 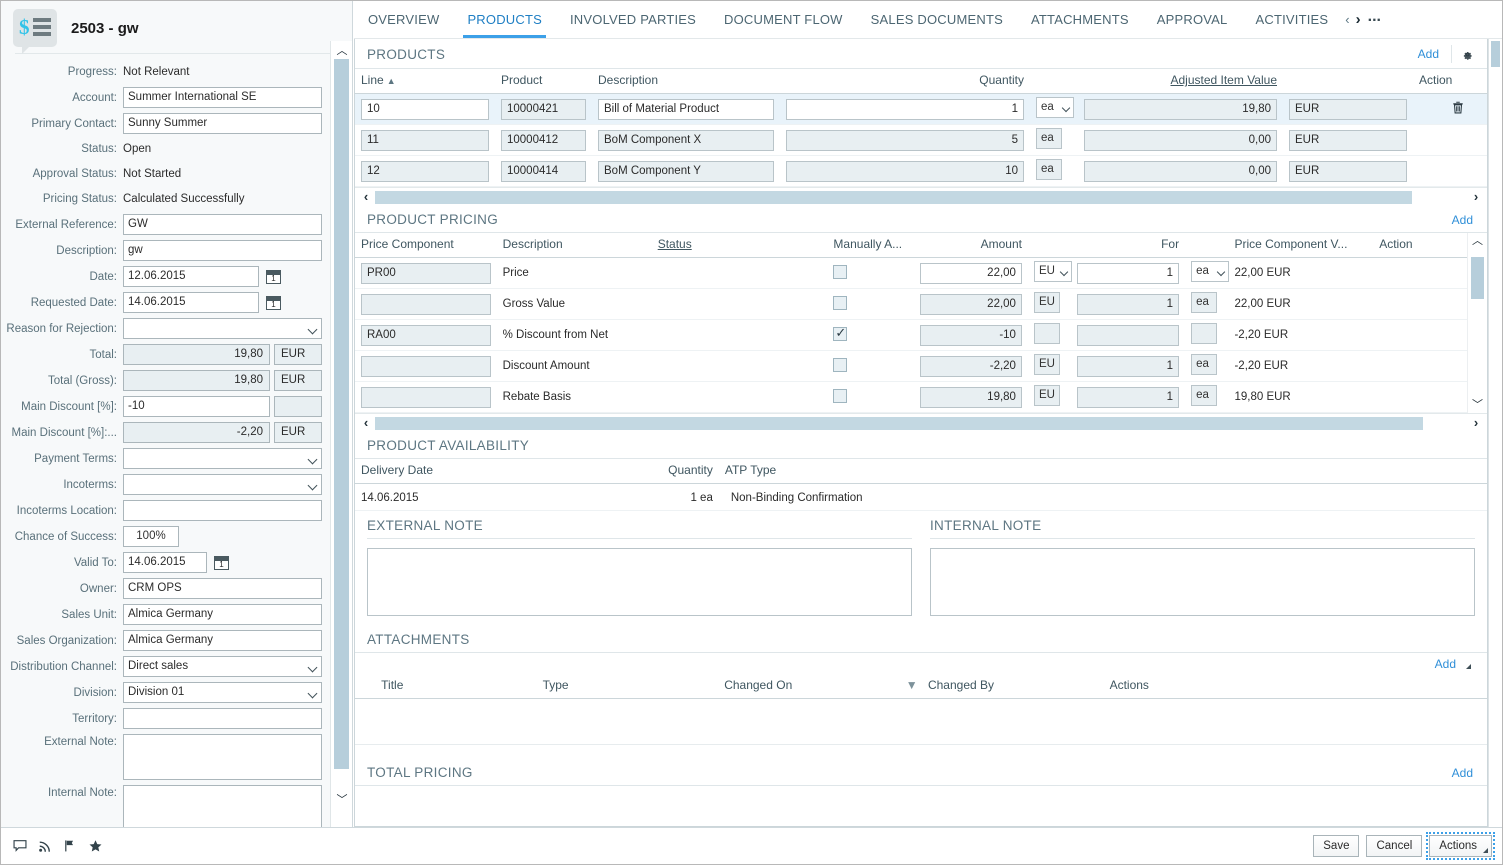 I want to click on price-component-input: PR00, so click(x=426, y=273).